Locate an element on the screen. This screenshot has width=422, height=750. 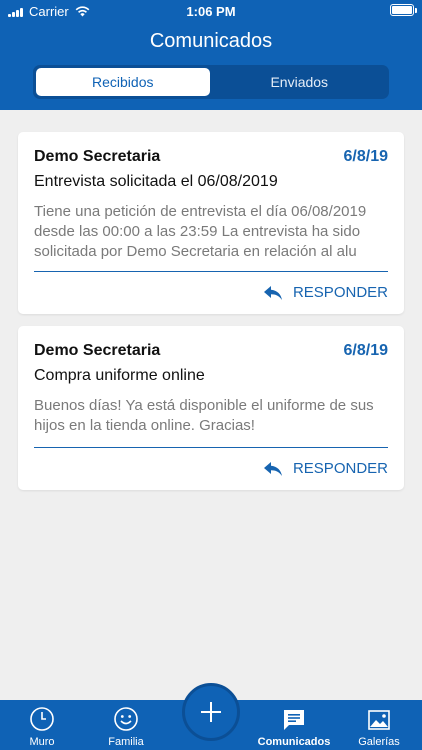
tab-galerias-label: Galerías is located at coordinates (379, 742).